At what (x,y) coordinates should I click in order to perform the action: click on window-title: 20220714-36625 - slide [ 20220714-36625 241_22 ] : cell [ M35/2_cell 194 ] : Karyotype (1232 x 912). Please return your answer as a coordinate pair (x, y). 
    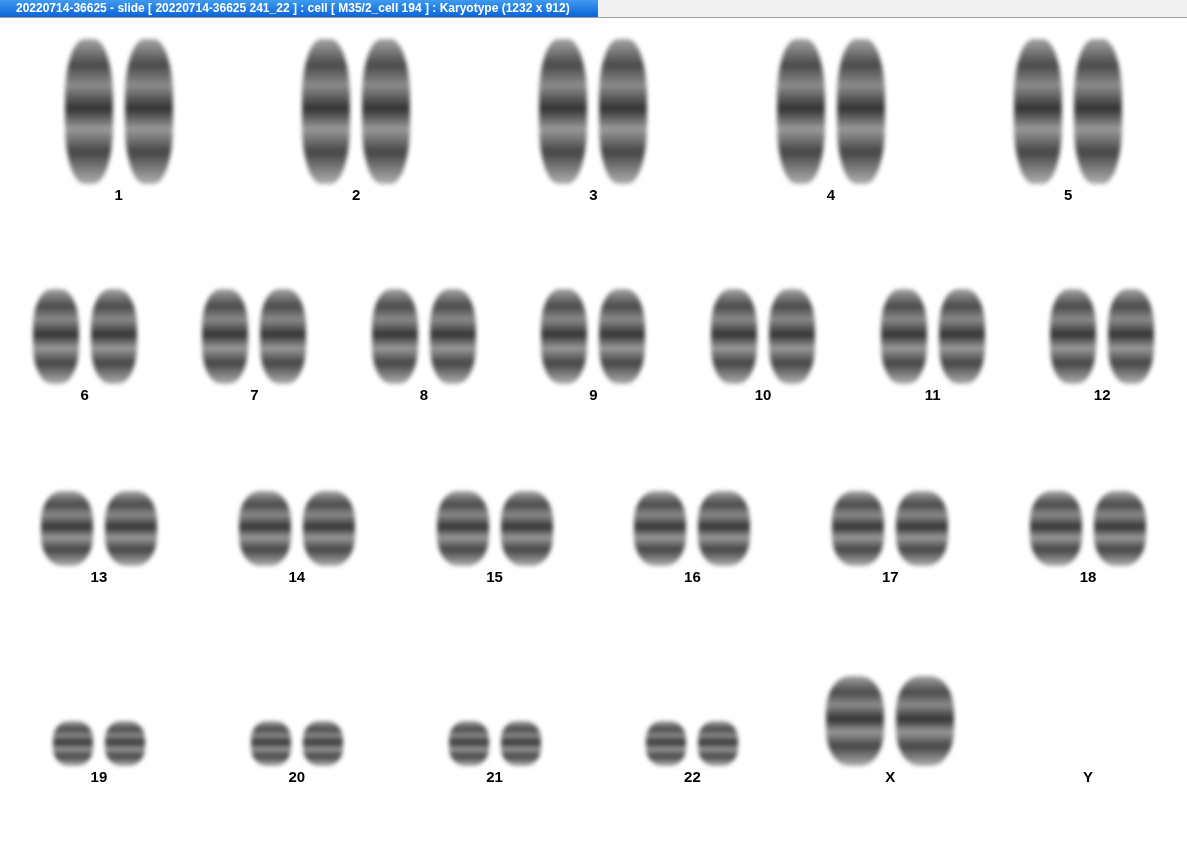
    Looking at the image, I should click on (299, 8).